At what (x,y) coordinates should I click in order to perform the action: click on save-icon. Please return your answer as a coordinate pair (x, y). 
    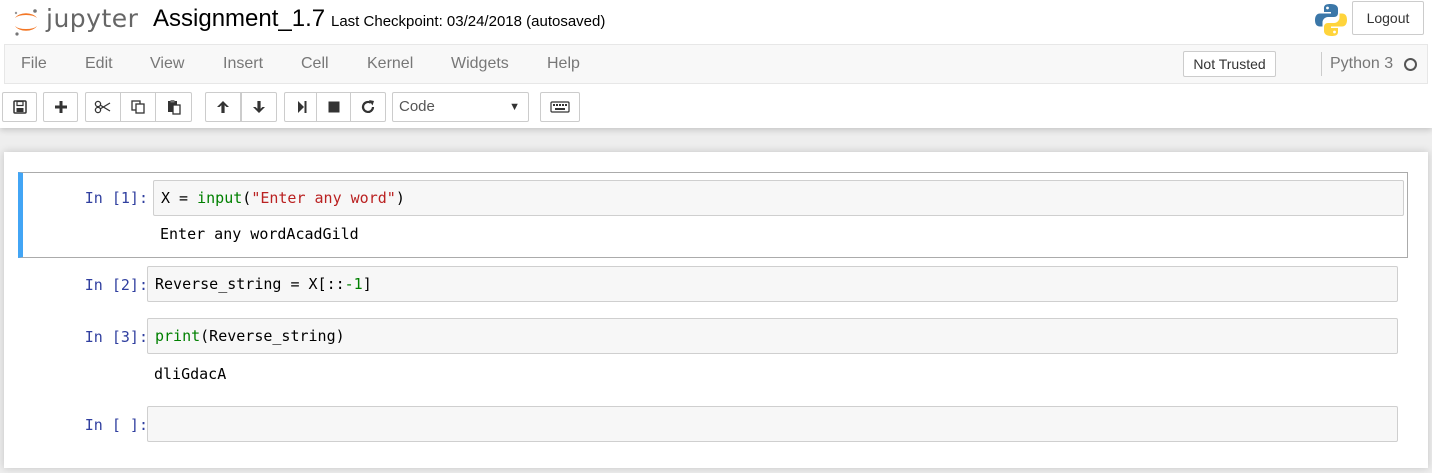
    Looking at the image, I should click on (19, 107).